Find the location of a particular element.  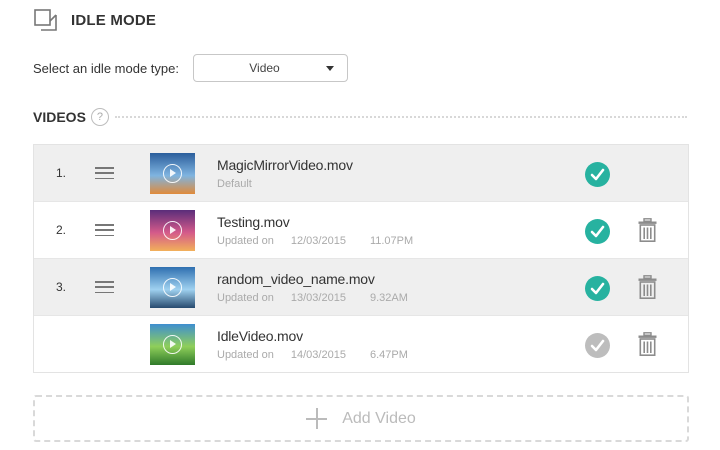

video-index: 1. is located at coordinates (61, 173).